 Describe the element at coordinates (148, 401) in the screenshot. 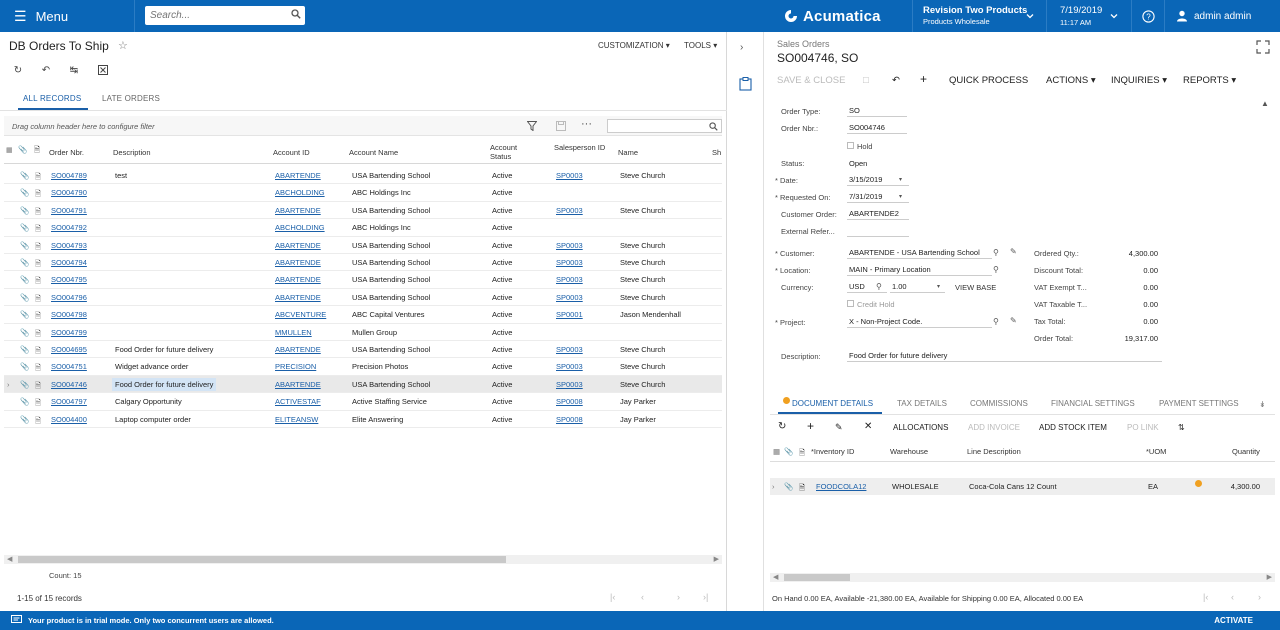

I see `description-cell: Calgary Opportunity` at that location.